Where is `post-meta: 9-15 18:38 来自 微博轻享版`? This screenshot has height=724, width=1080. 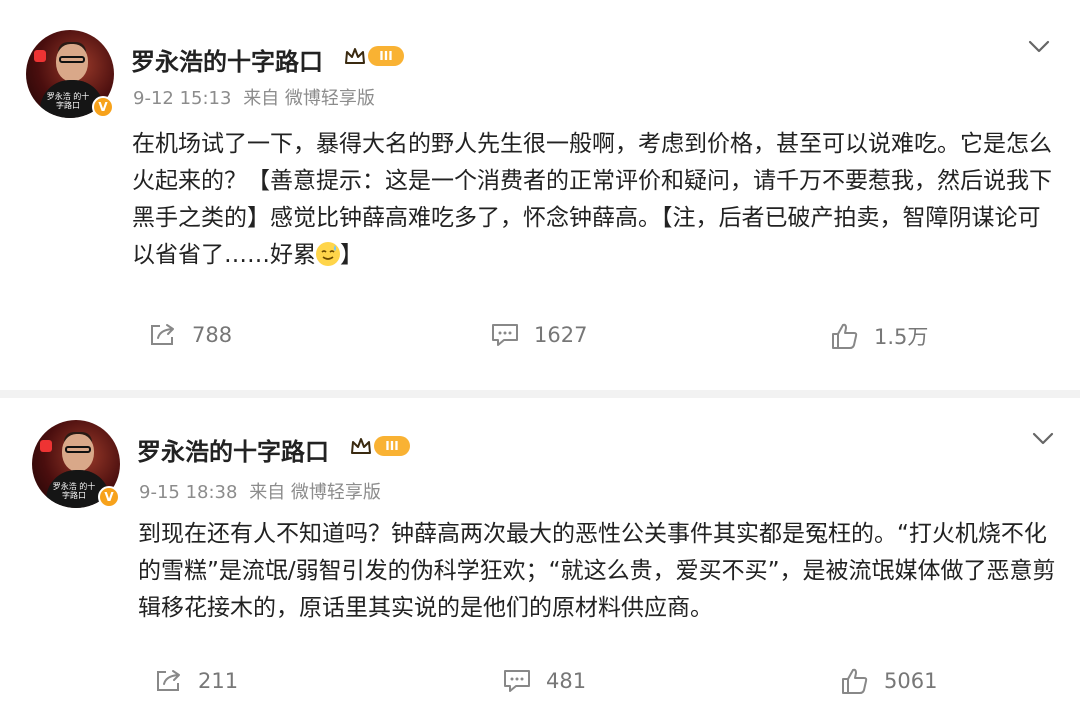
post-meta: 9-15 18:38 来自 微博轻享版 is located at coordinates (260, 491).